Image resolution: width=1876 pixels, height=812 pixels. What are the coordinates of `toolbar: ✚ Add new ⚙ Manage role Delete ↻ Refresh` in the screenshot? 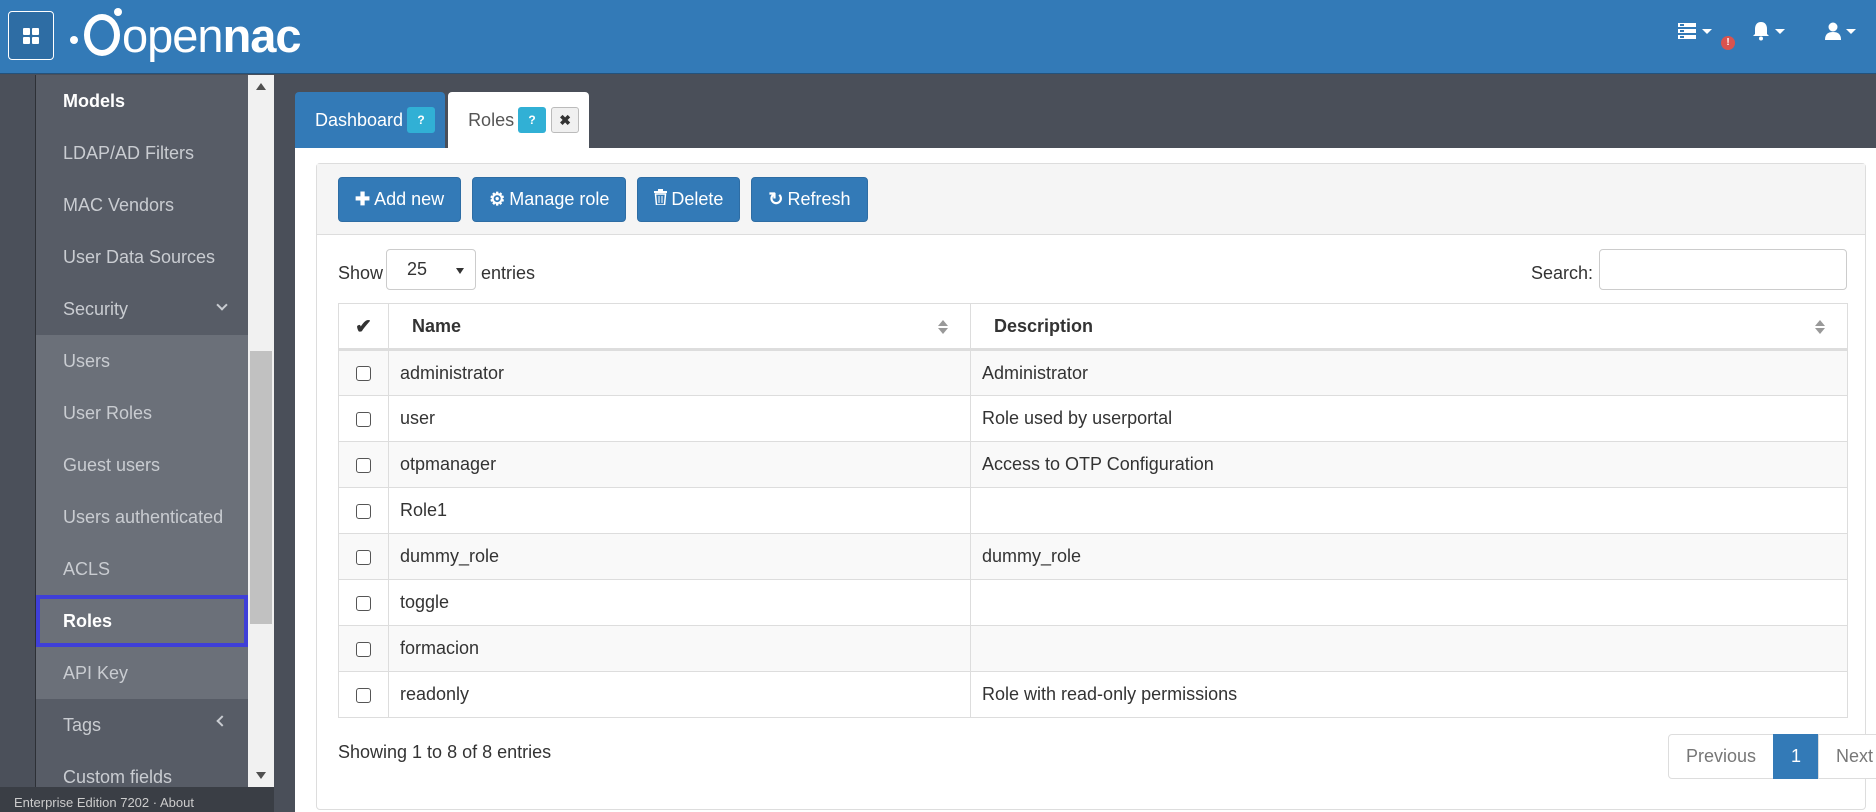 It's located at (1091, 199).